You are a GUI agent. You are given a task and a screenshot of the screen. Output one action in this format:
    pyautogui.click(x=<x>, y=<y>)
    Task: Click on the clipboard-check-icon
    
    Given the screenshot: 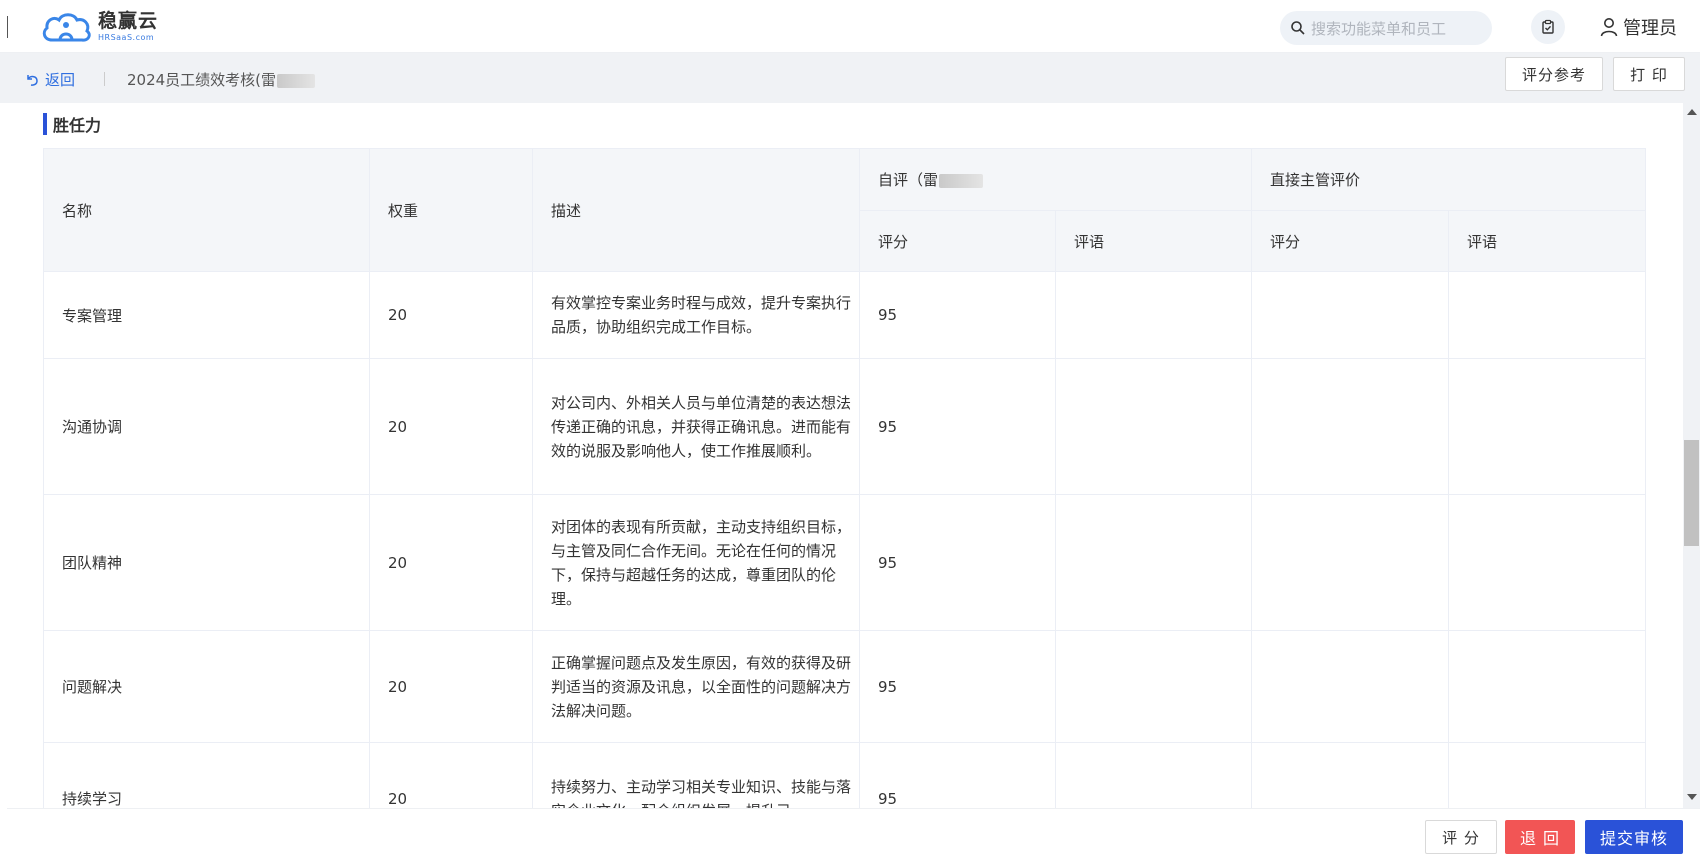 What is the action you would take?
    pyautogui.click(x=1548, y=26)
    